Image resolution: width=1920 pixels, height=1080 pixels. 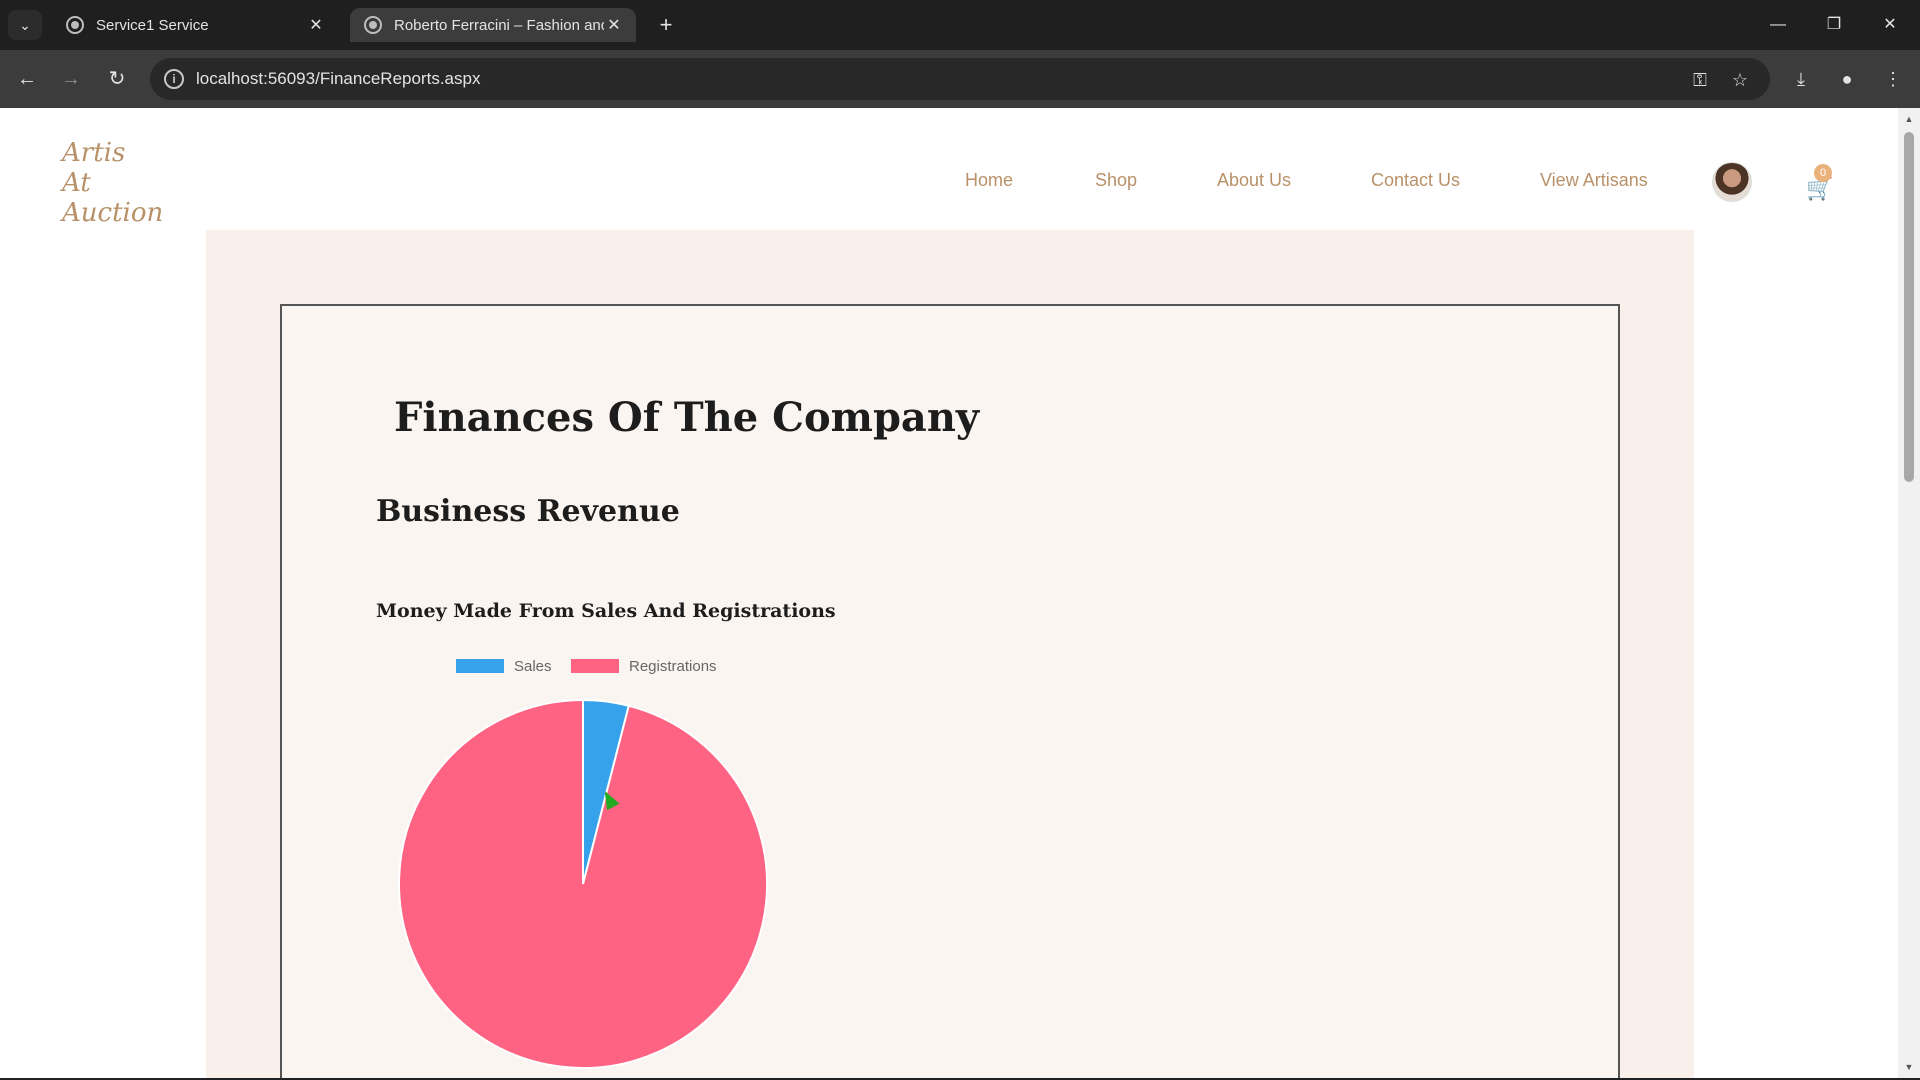 I want to click on site-logo: Artis At Auction, so click(x=132, y=183).